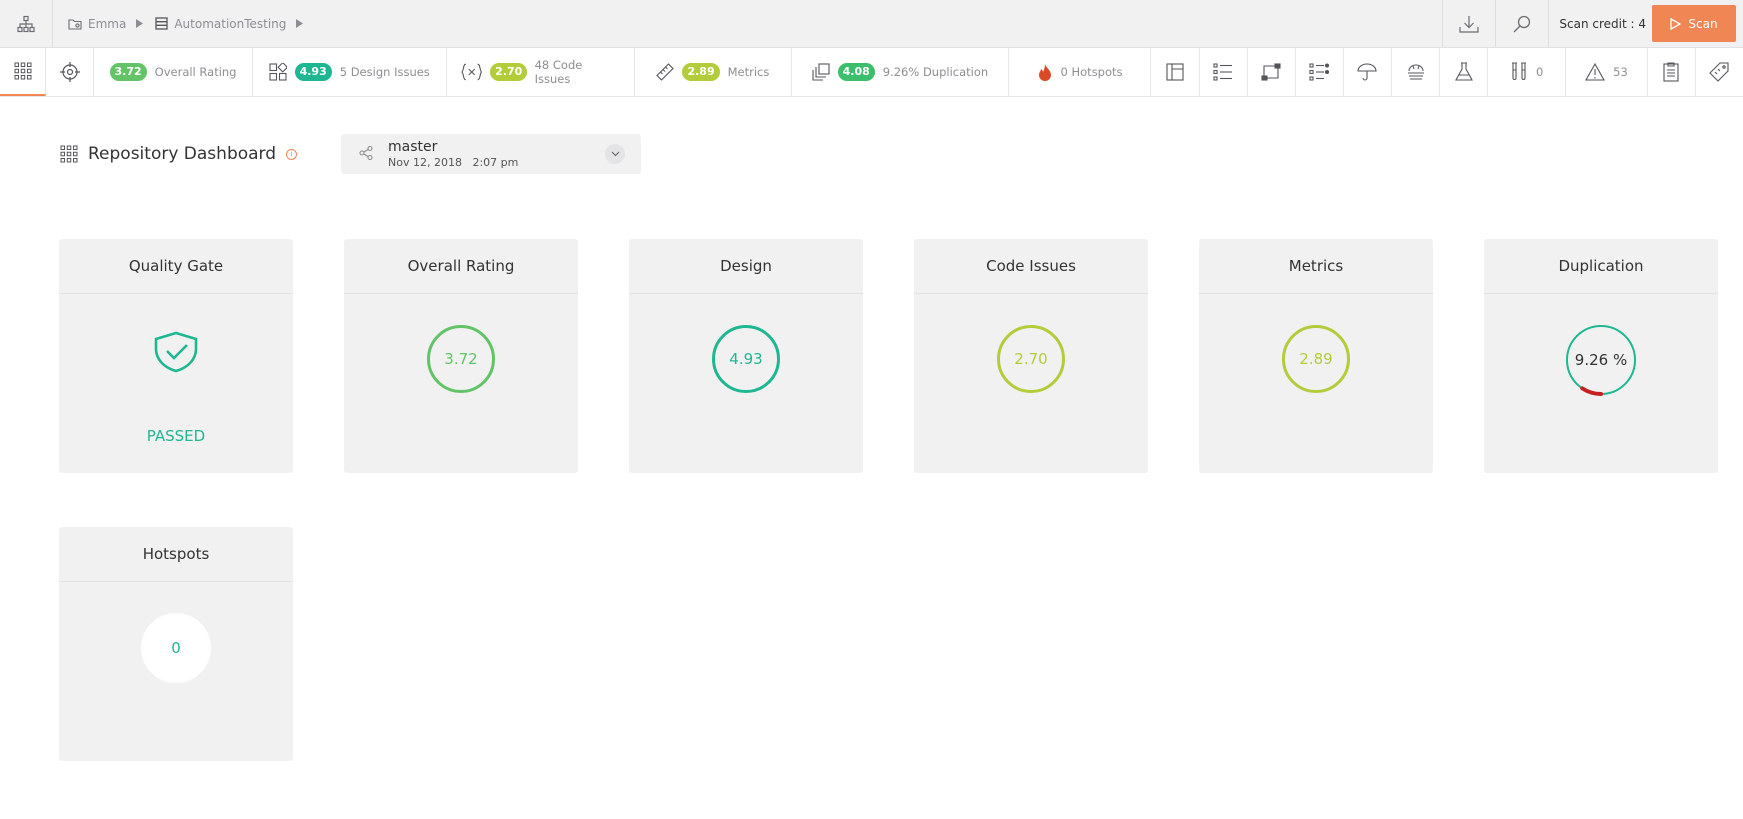 Image resolution: width=1743 pixels, height=819 pixels. I want to click on stack-icon, so click(1415, 72).